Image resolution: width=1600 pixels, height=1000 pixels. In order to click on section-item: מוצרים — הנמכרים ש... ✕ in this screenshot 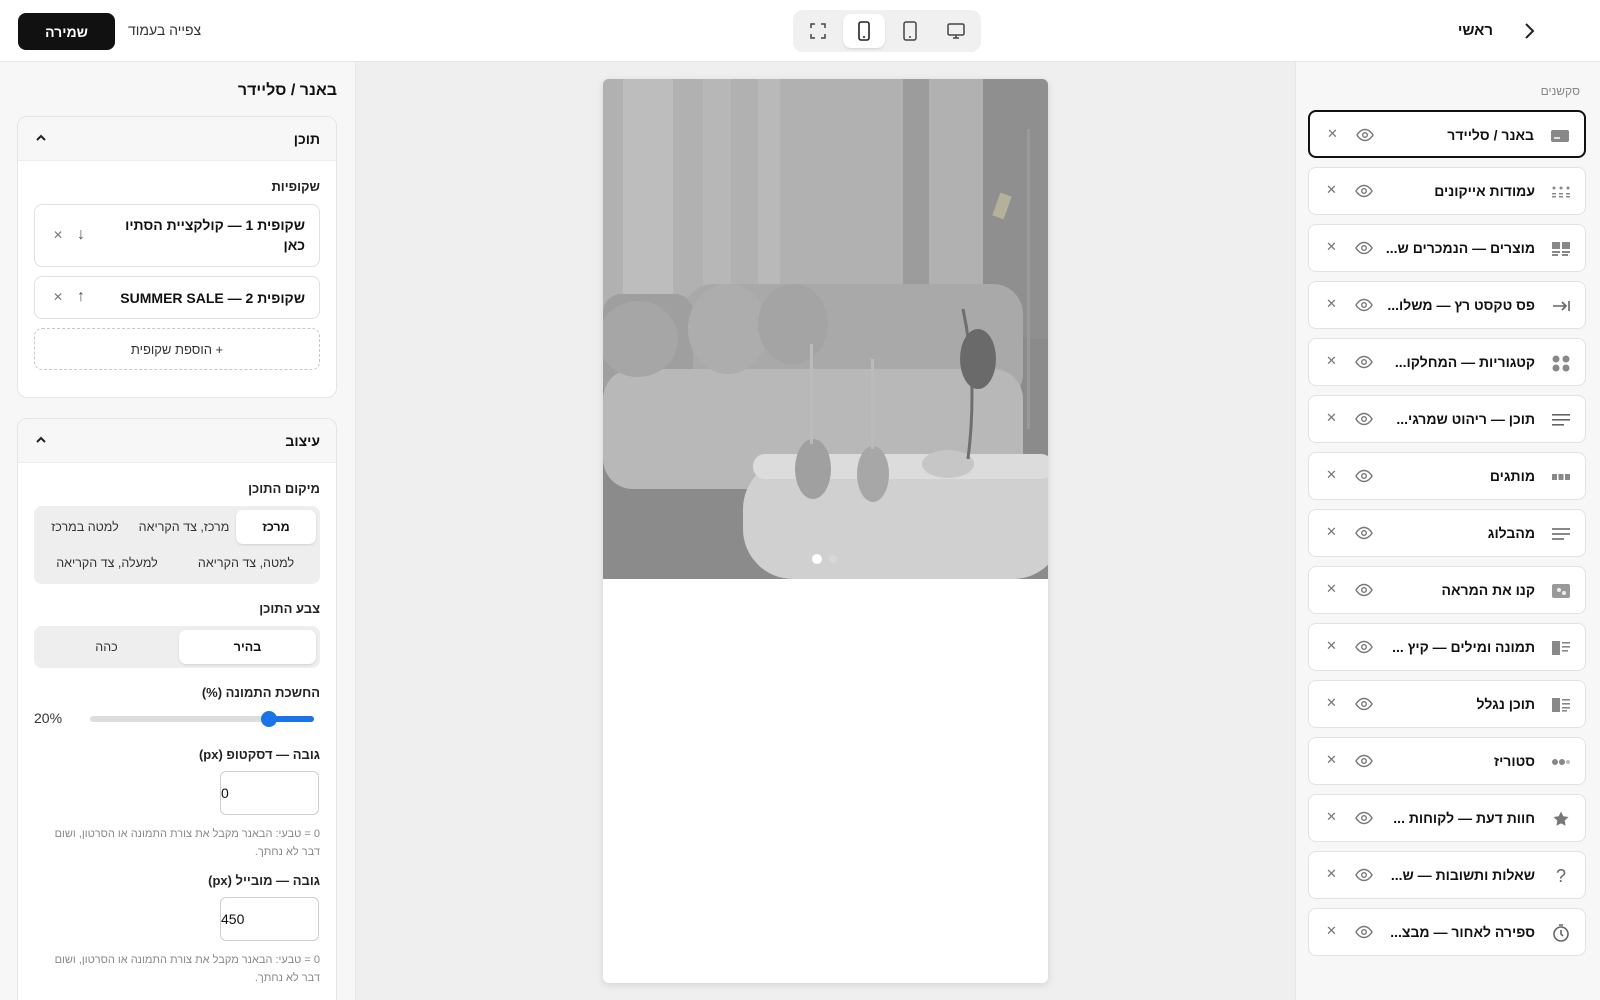, I will do `click(1447, 248)`.